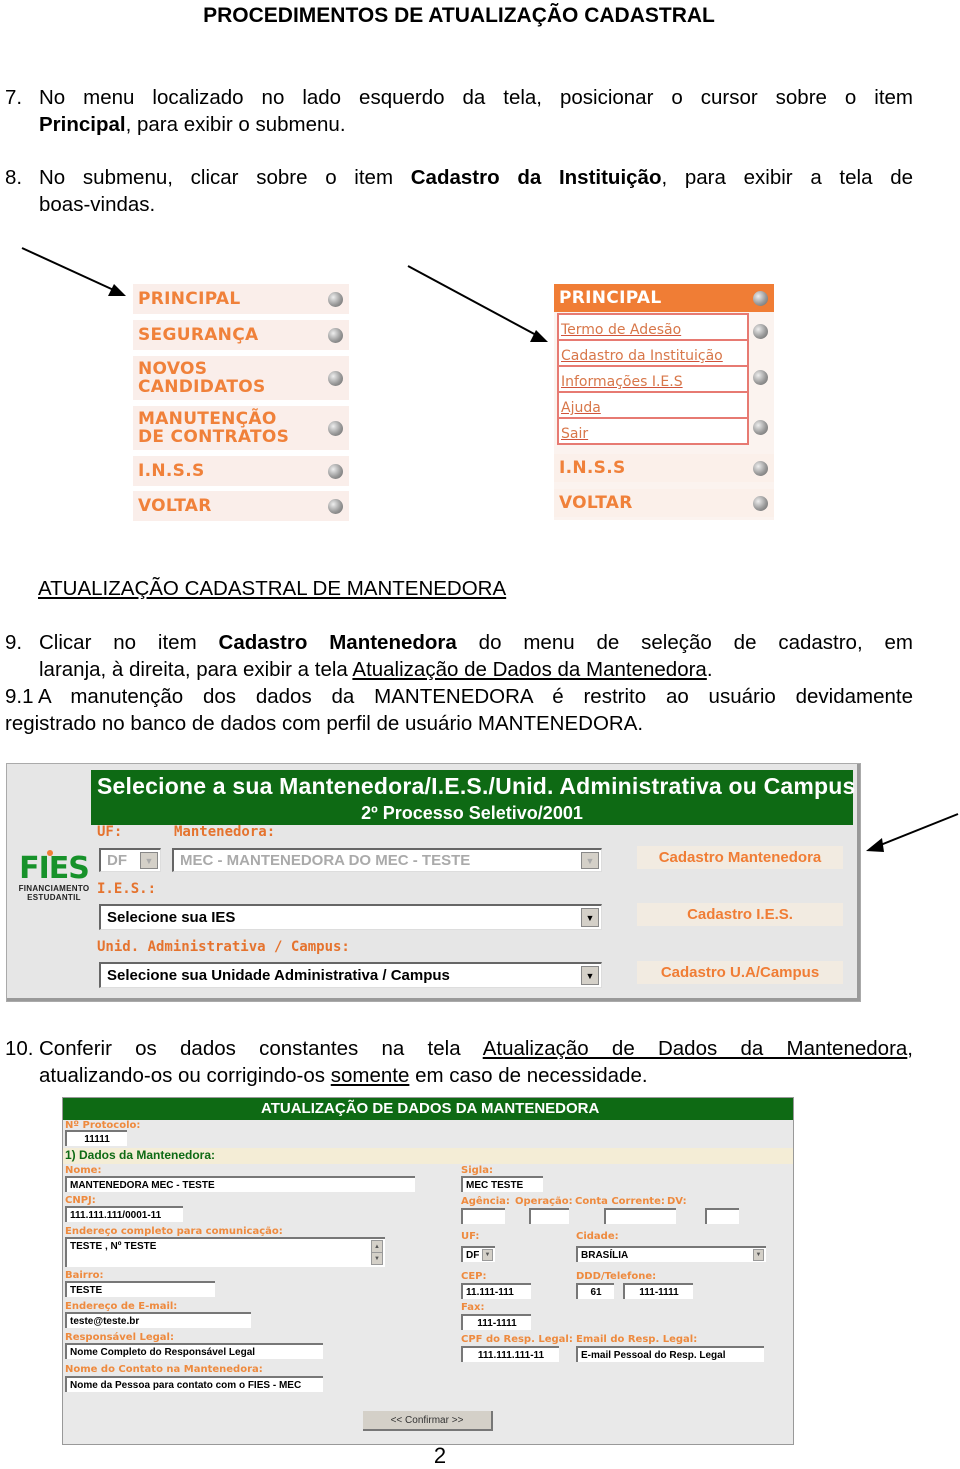 The height and width of the screenshot is (1469, 960). I want to click on sigla-field: MEC TESTE, so click(502, 1184).